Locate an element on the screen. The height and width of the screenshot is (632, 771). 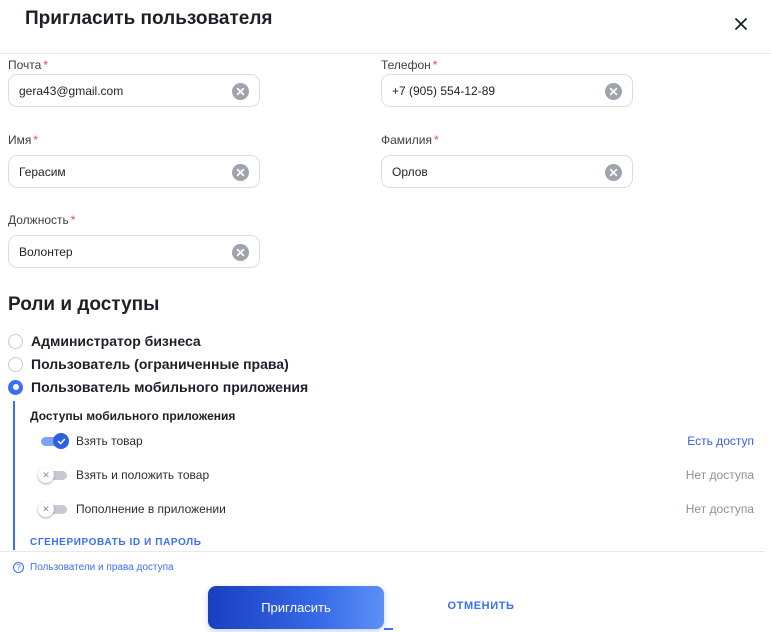
check-icon is located at coordinates (61, 441).